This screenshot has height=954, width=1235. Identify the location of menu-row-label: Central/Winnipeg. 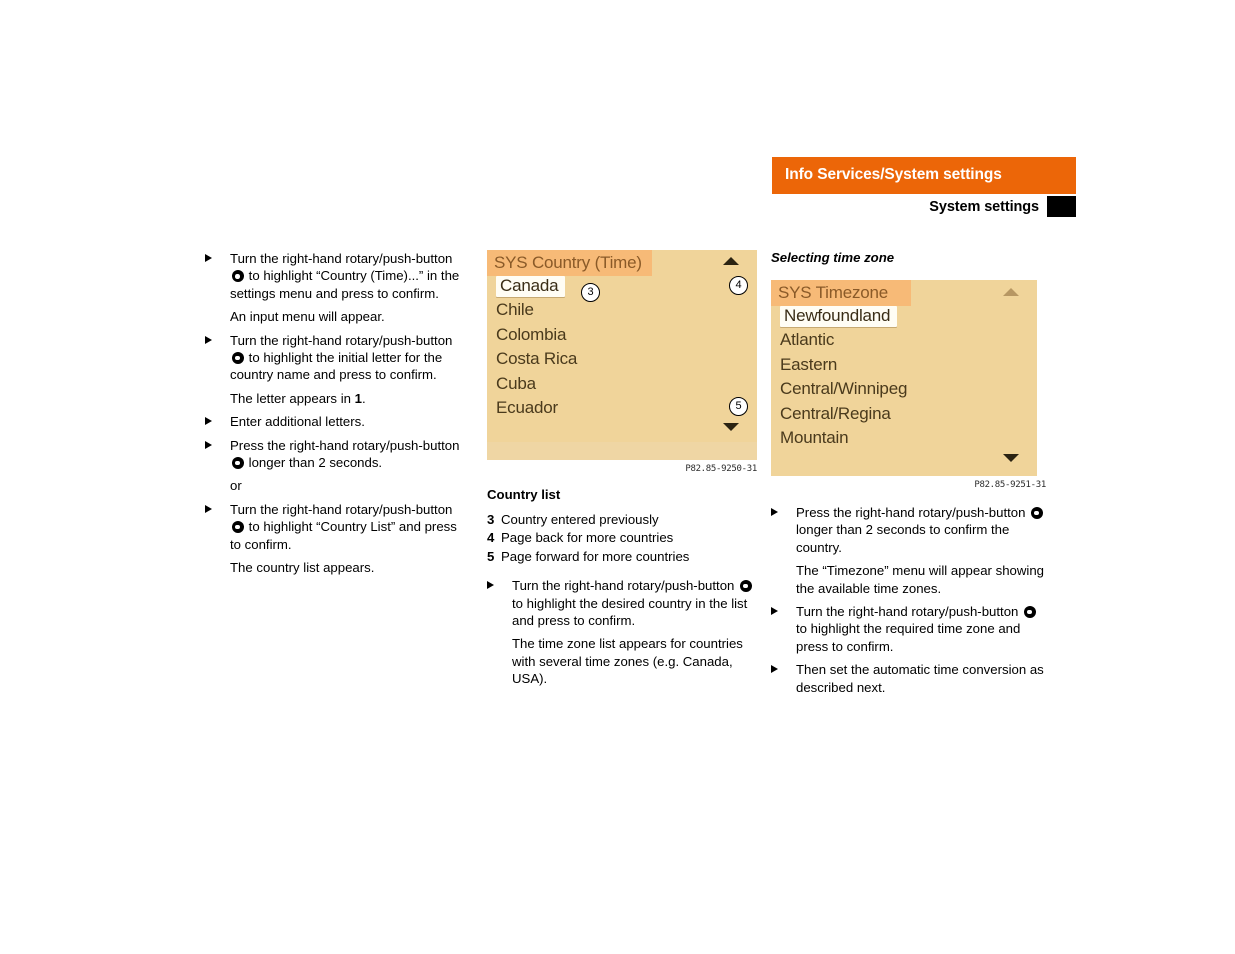
(844, 389).